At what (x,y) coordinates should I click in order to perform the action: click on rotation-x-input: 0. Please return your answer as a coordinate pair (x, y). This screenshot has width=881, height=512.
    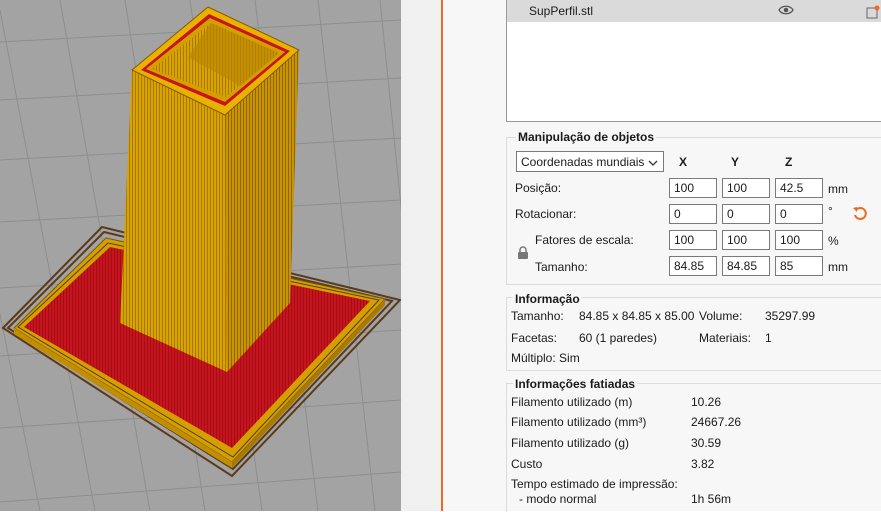
    Looking at the image, I should click on (693, 214).